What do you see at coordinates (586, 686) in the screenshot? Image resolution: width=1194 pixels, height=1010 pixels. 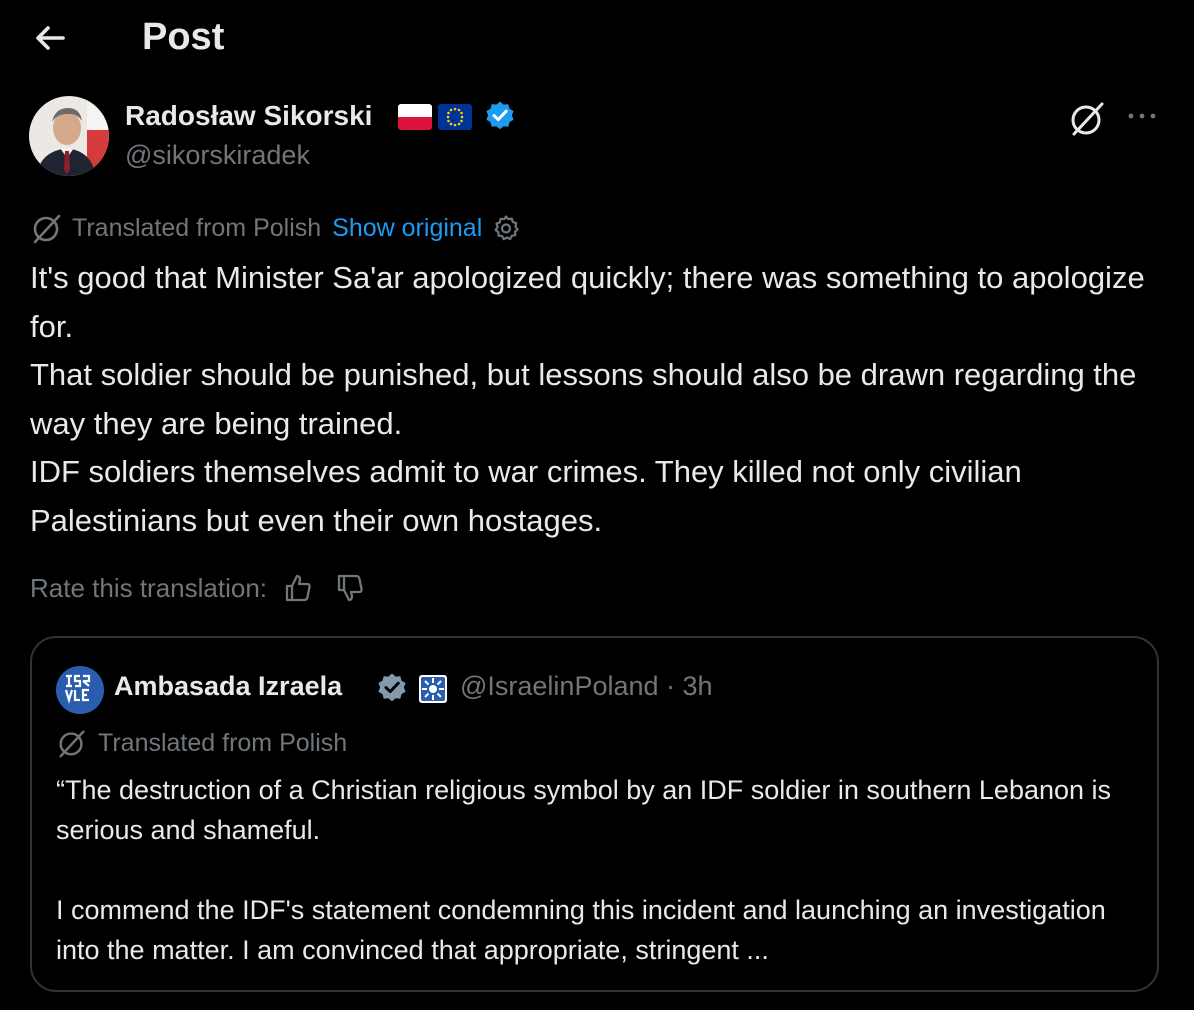 I see `quoted-handle-time: @IsraelinPoland · 3h` at bounding box center [586, 686].